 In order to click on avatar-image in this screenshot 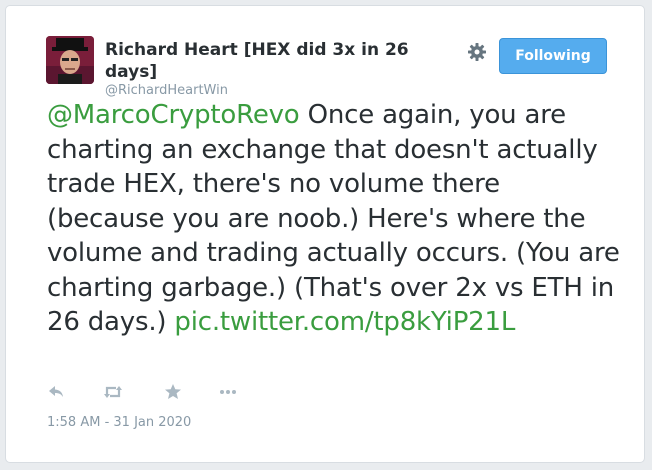, I will do `click(70, 60)`.